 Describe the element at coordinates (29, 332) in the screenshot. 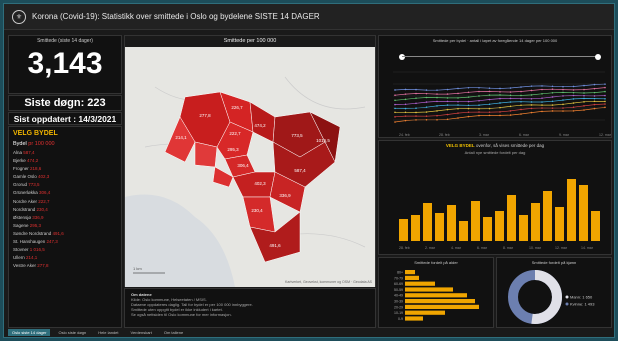

I see `tab-0: Oslo siste 14 dager` at that location.